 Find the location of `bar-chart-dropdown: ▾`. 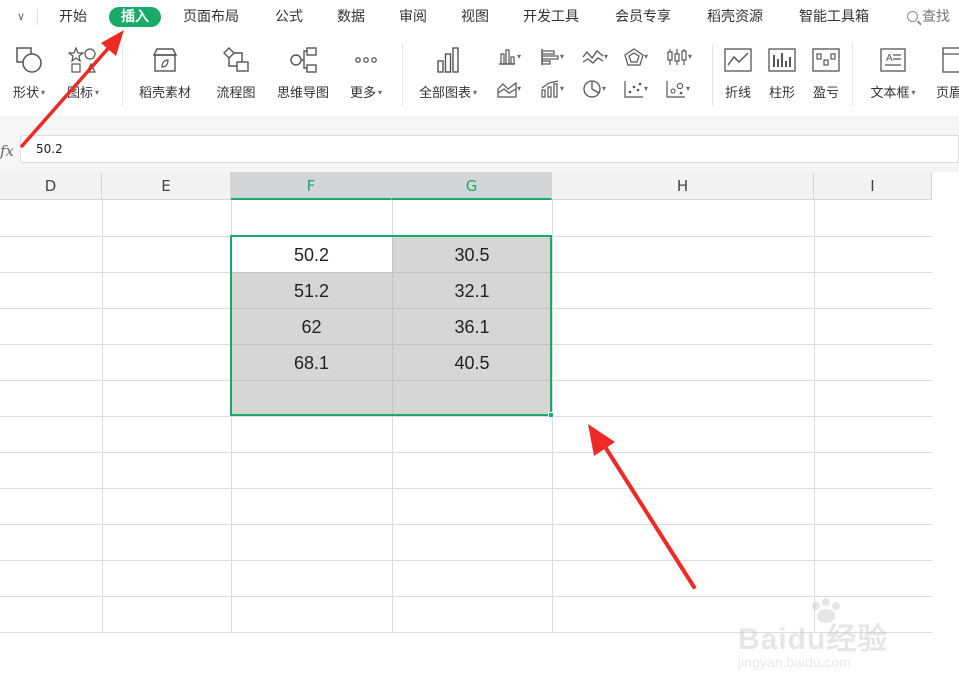

bar-chart-dropdown: ▾ is located at coordinates (552, 58).